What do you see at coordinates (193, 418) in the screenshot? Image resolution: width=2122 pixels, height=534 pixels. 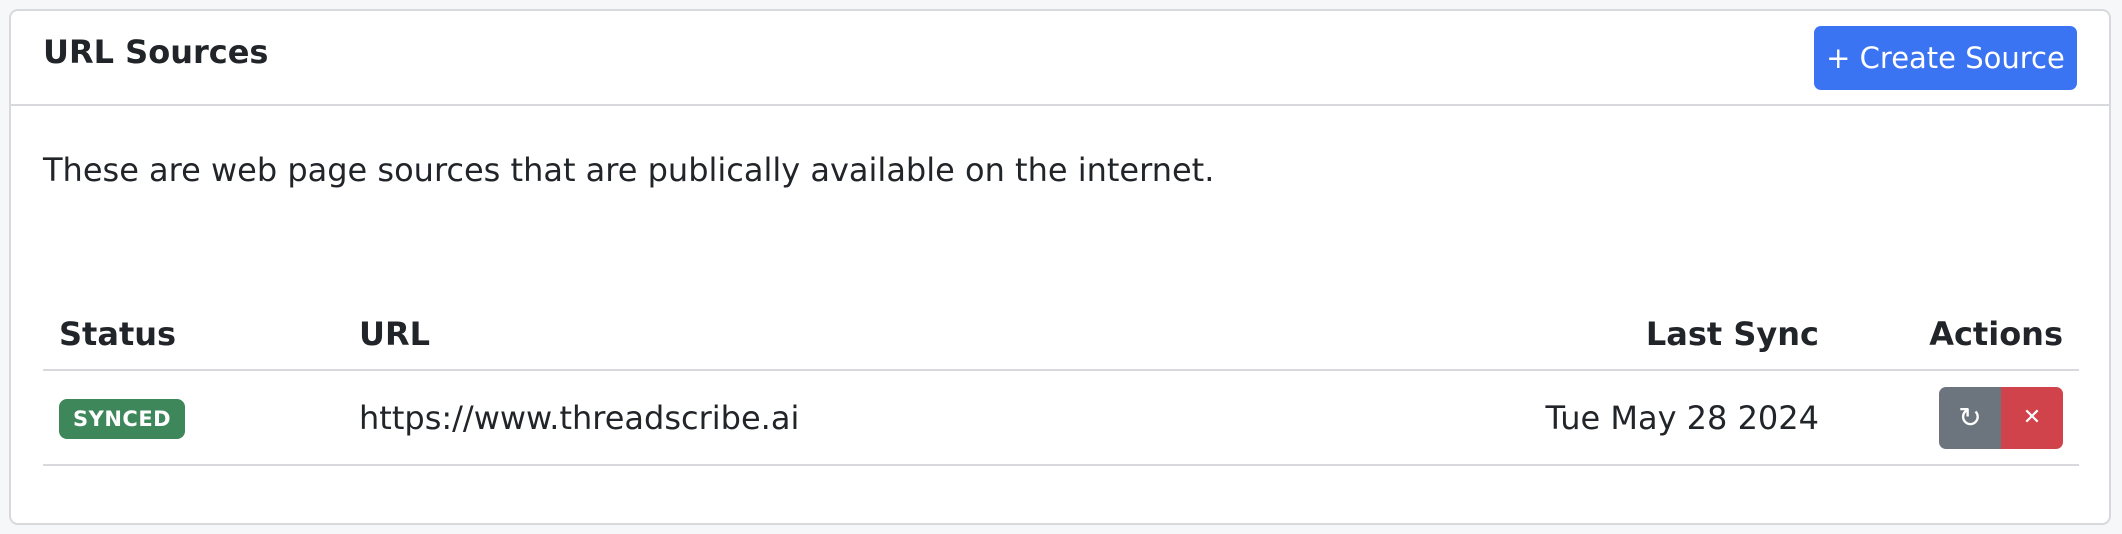 I see `status-cell: SYNCED` at bounding box center [193, 418].